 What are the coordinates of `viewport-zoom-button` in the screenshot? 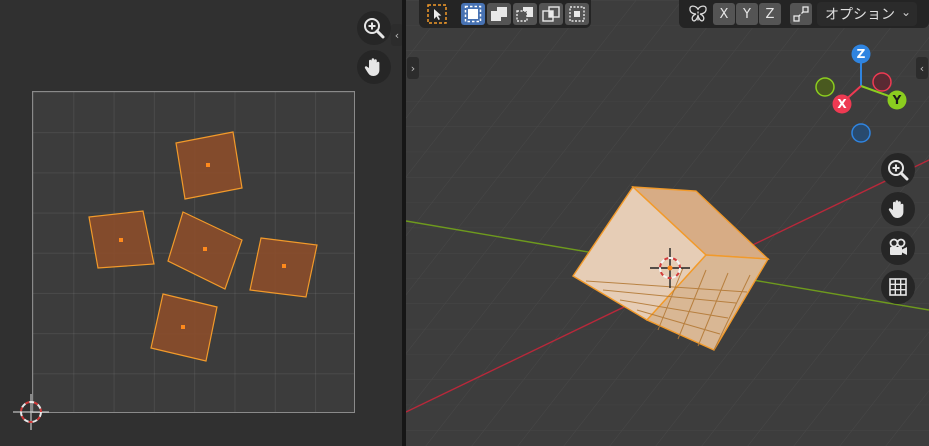 It's located at (898, 170).